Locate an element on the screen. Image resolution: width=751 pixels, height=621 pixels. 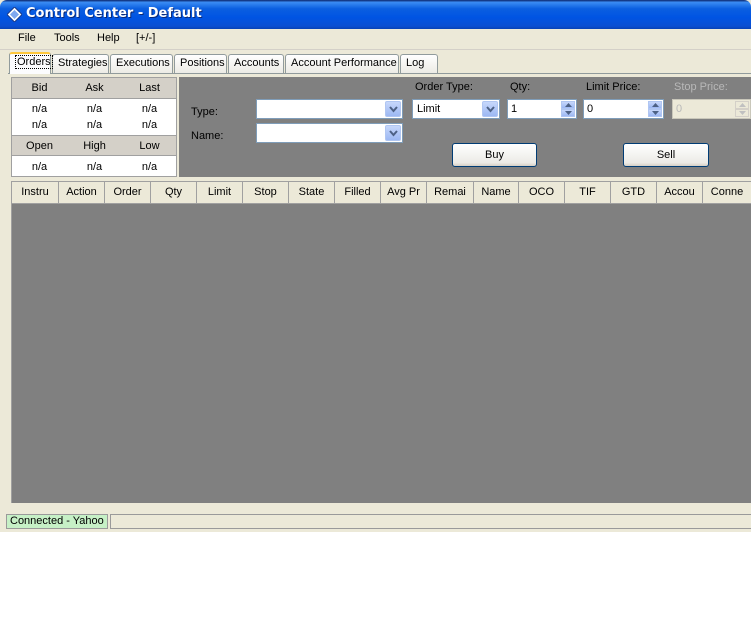
tab-strategies: Strategies is located at coordinates (80, 63).